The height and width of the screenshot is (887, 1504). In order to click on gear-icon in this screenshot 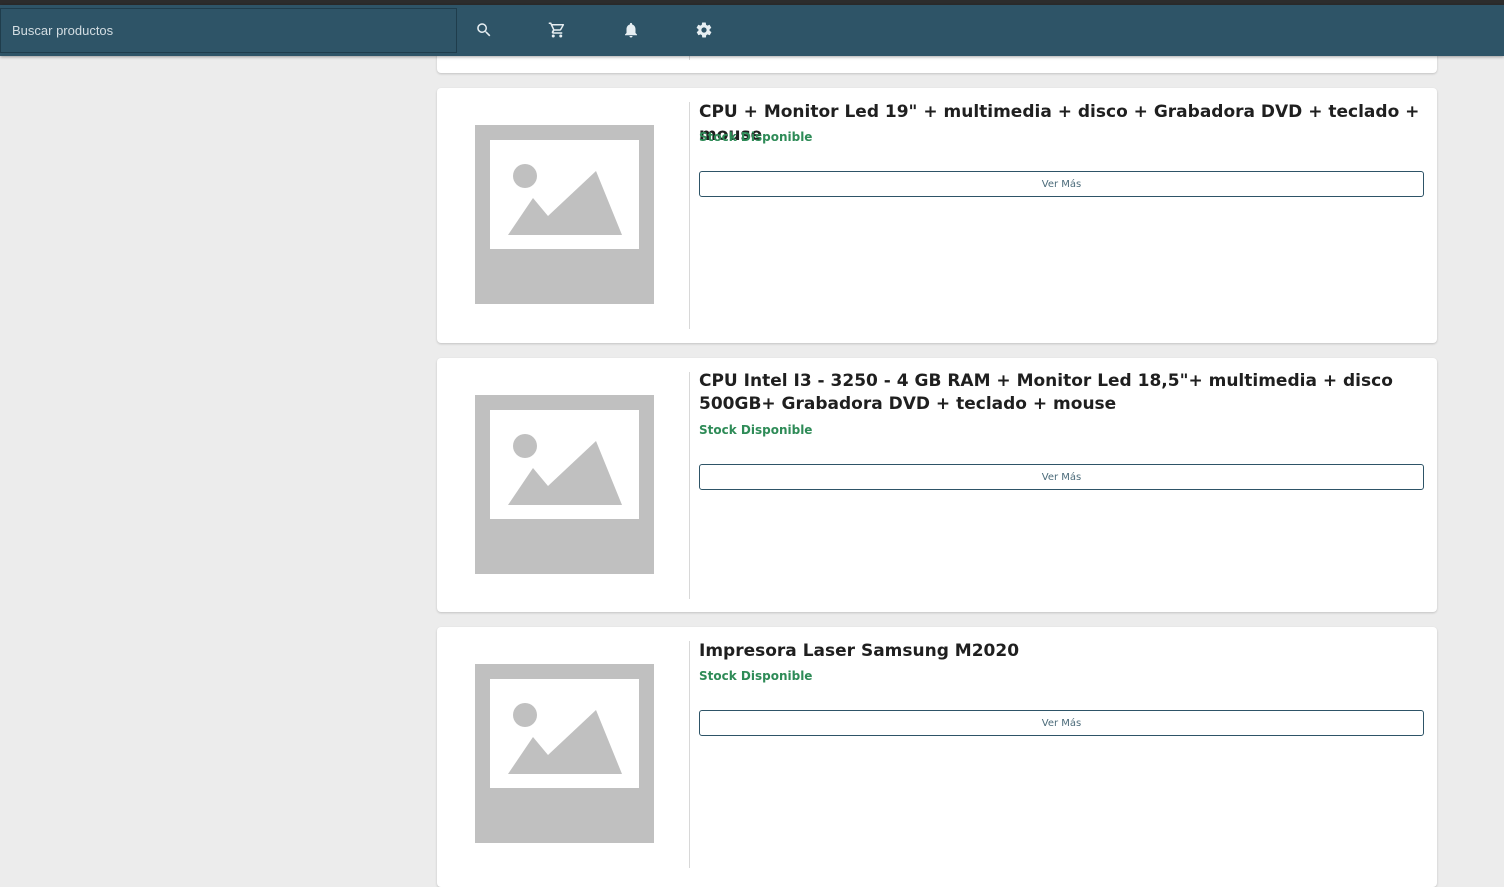, I will do `click(704, 30)`.